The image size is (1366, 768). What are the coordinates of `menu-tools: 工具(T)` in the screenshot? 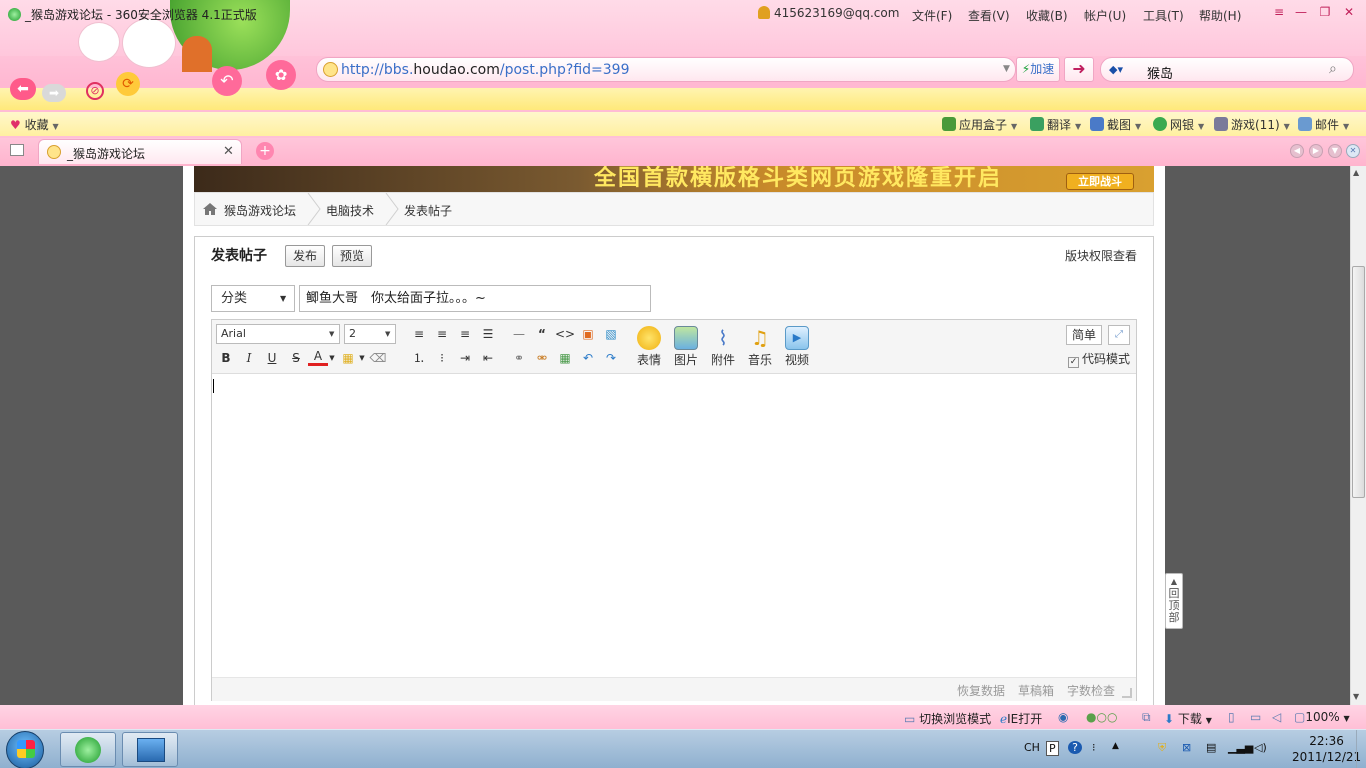 It's located at (1163, 15).